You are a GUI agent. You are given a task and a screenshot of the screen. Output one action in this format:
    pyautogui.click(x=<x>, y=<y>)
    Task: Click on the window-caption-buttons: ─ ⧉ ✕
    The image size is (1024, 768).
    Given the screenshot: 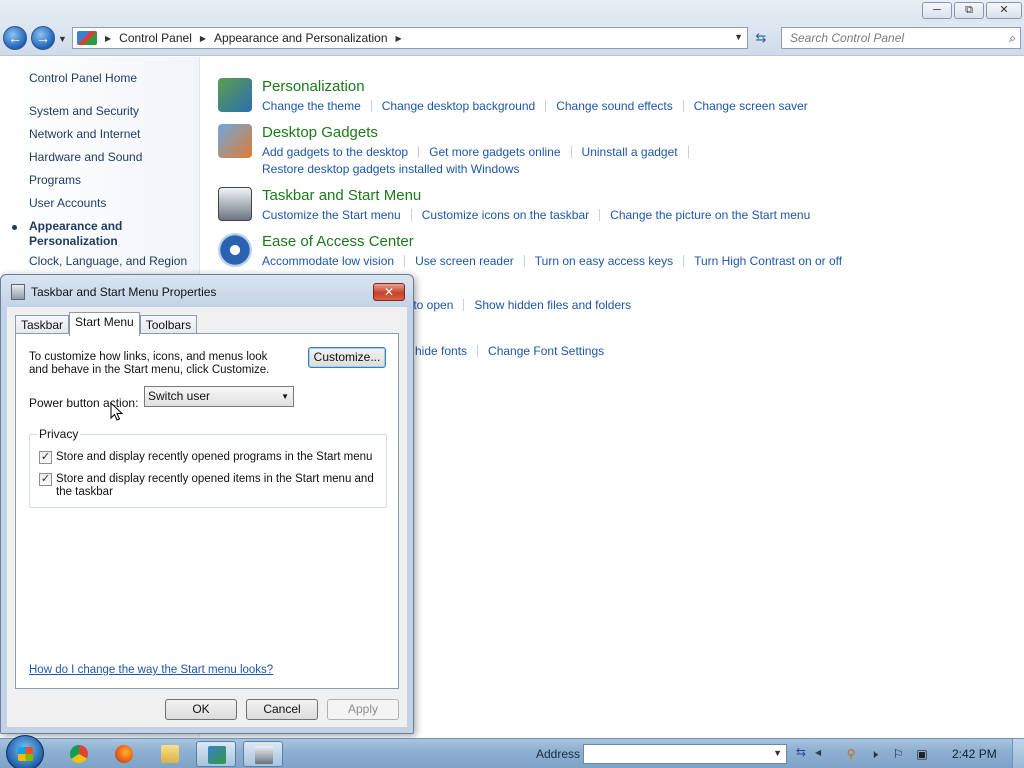 What is the action you would take?
    pyautogui.click(x=972, y=10)
    